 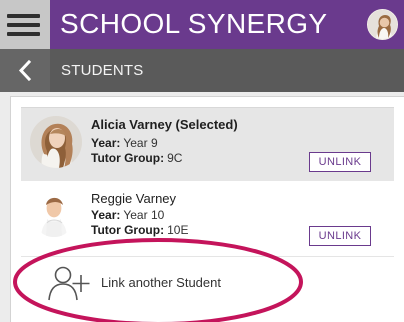 What do you see at coordinates (140, 143) in the screenshot?
I see `year-value: Year 9` at bounding box center [140, 143].